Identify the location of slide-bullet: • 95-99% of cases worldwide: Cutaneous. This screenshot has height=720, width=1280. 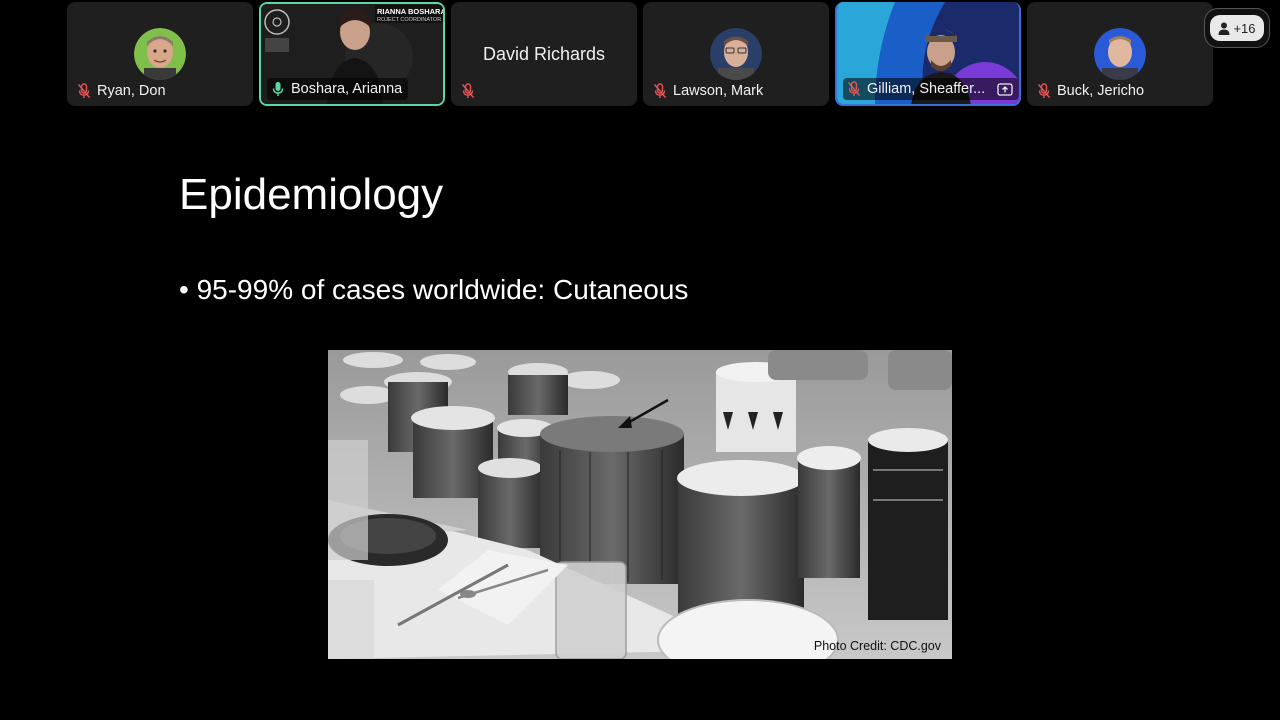
(434, 289).